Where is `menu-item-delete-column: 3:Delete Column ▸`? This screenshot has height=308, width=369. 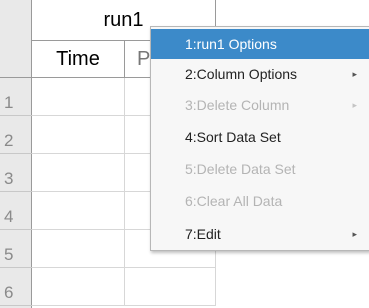 menu-item-delete-column: 3:Delete Column ▸ is located at coordinates (260, 105).